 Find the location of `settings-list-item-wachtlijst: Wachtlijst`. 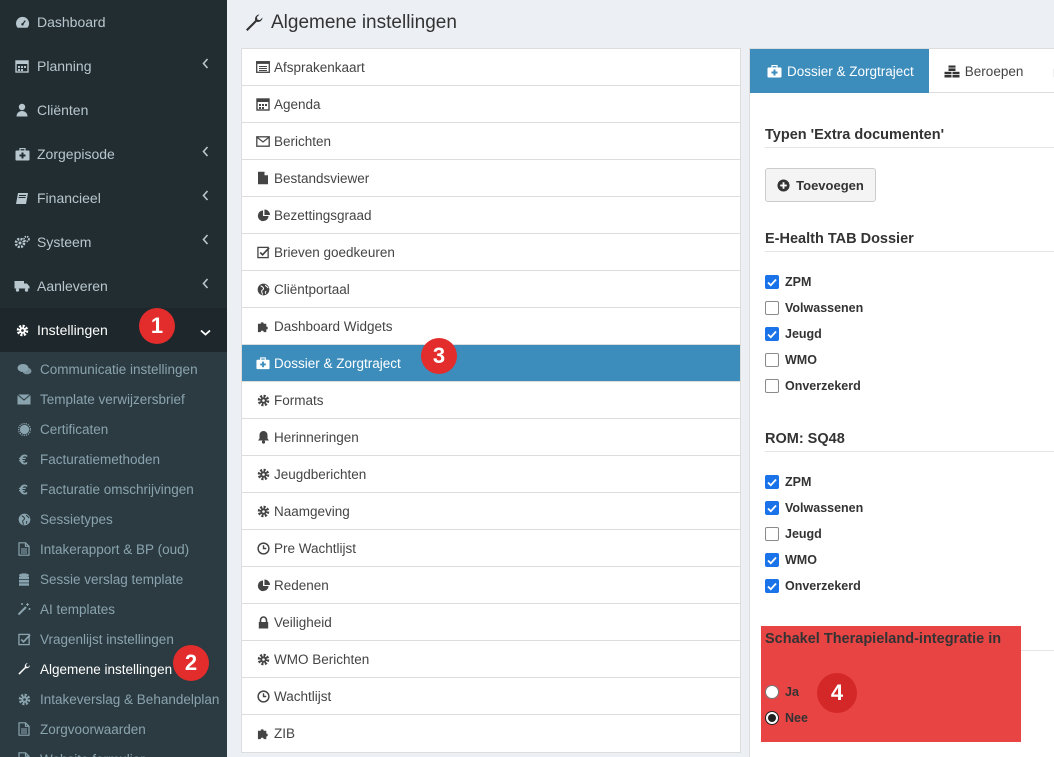

settings-list-item-wachtlijst: Wachtlijst is located at coordinates (491, 696).